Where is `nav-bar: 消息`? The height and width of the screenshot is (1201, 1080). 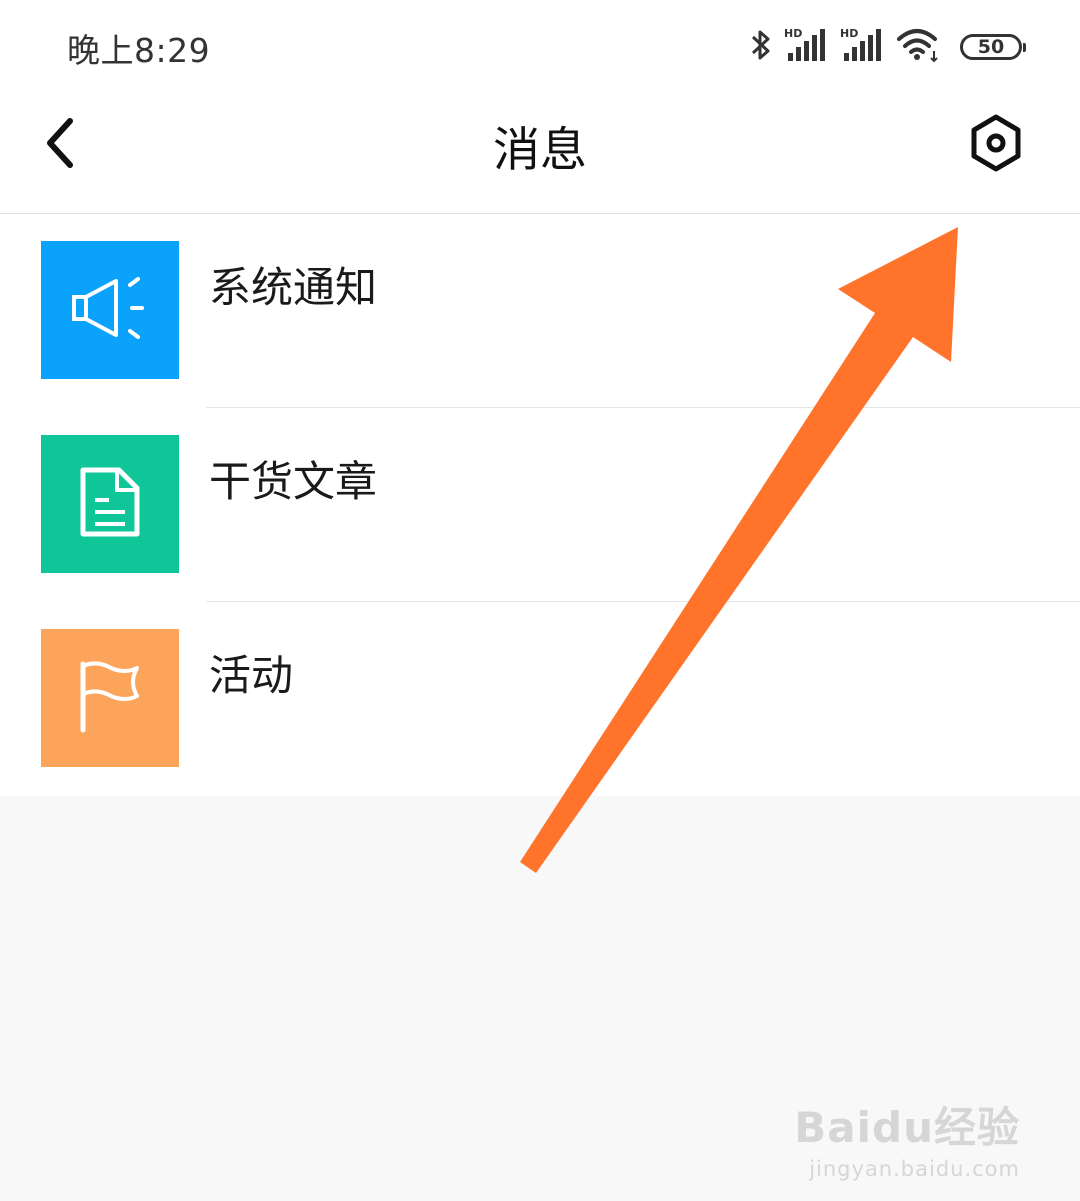 nav-bar: 消息 is located at coordinates (540, 154).